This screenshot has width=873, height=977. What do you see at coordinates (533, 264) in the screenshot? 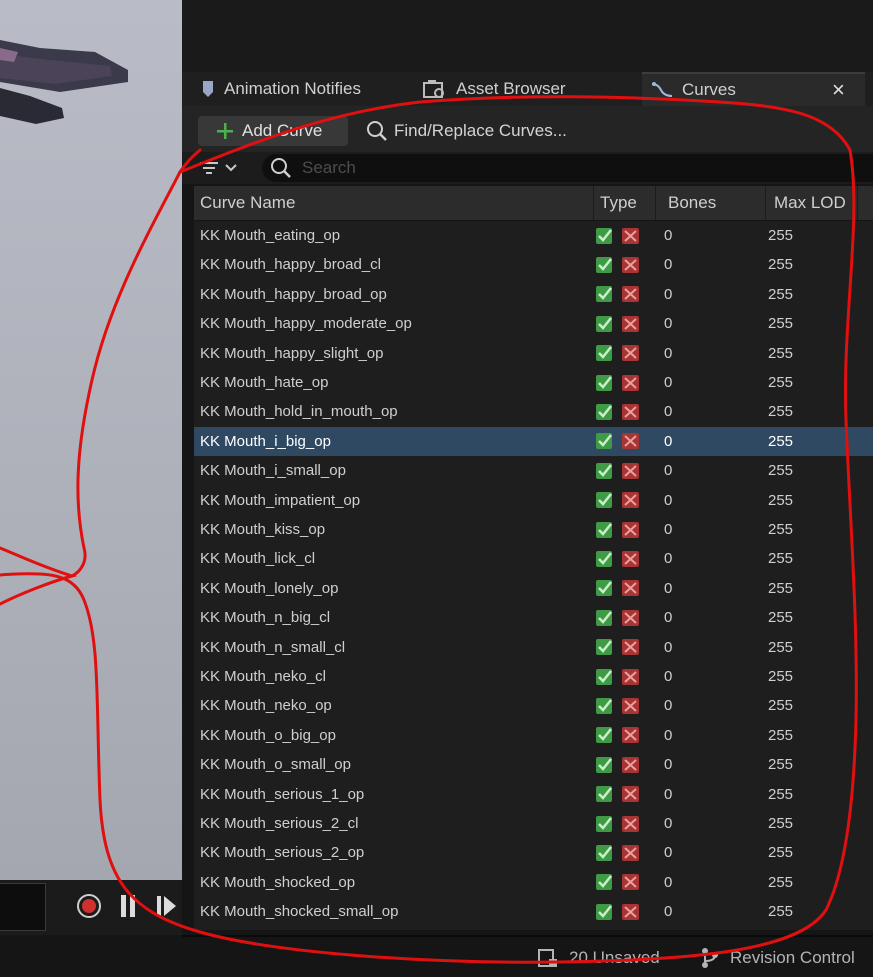
I see `table-row: KK Mouth_happy_broad_cl 0 255` at bounding box center [533, 264].